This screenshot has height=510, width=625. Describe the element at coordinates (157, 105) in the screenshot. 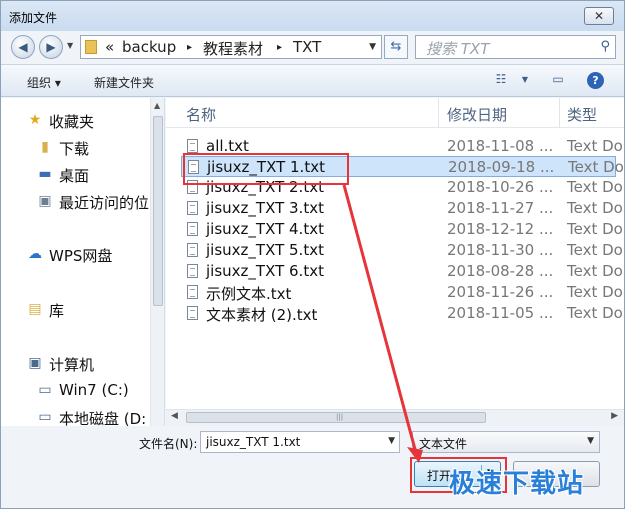

I see `scroll-up-icon: ▲` at that location.